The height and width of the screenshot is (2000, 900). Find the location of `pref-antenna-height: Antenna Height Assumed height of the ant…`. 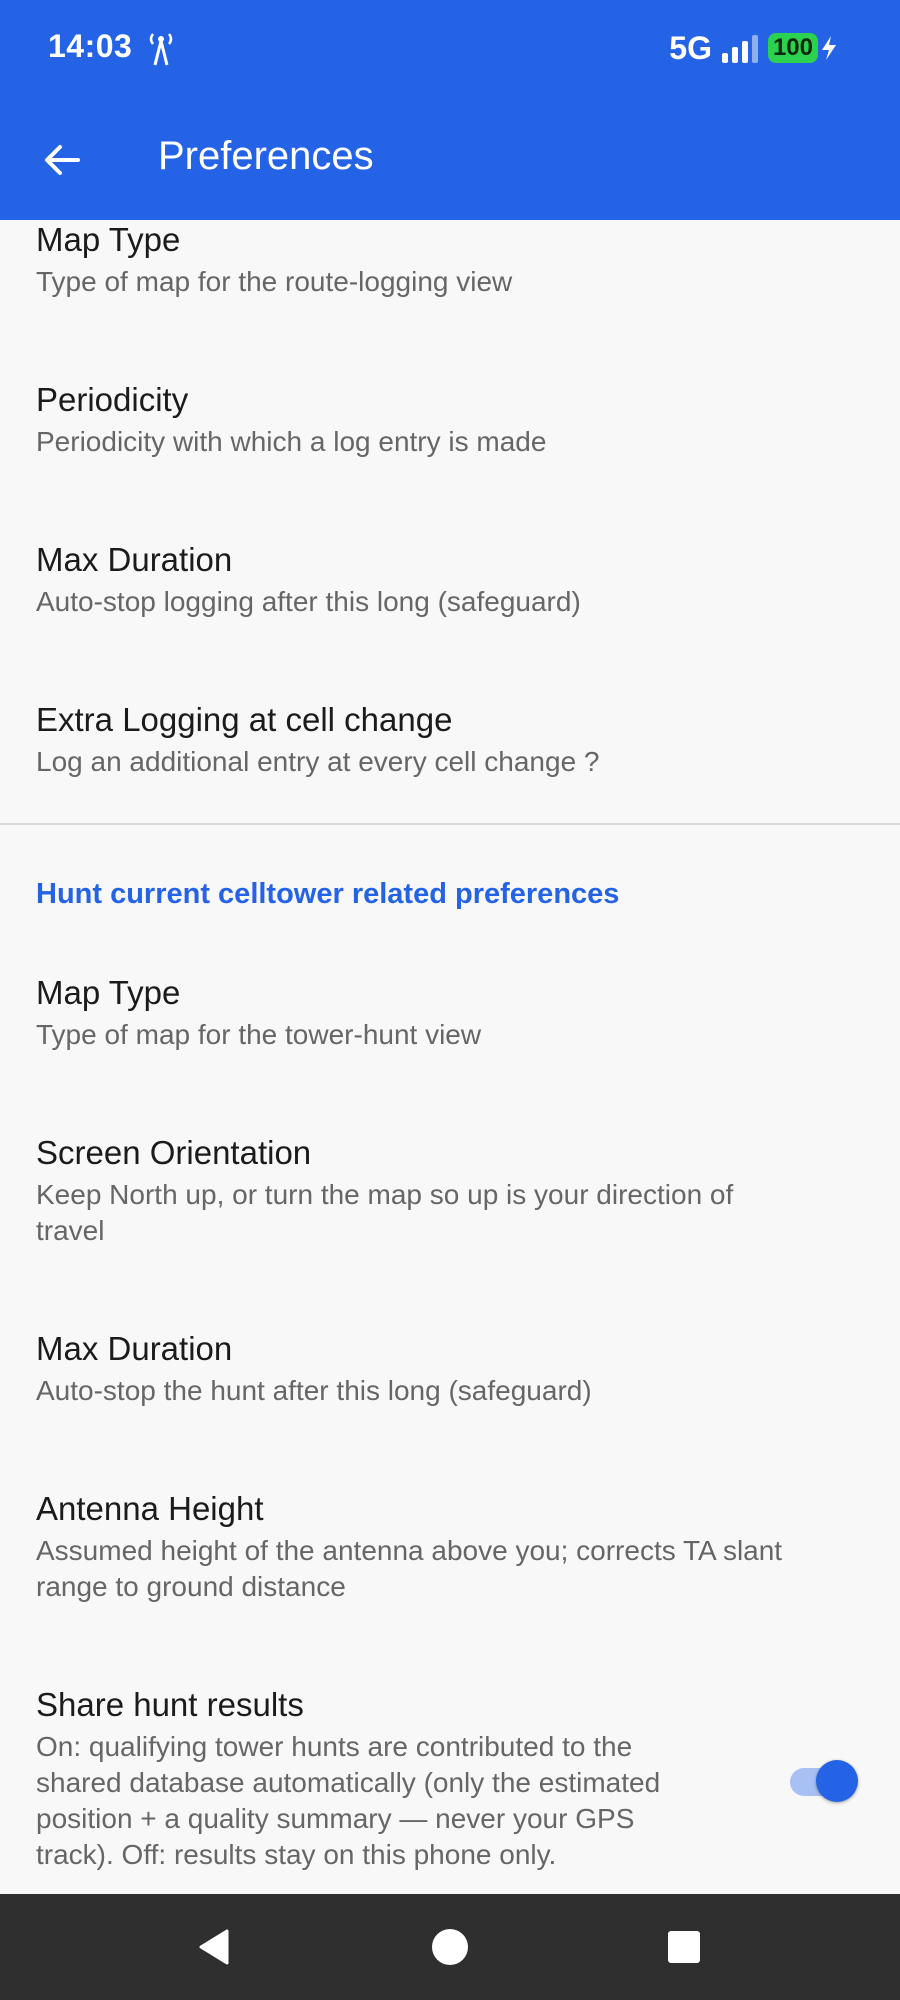

pref-antenna-height: Antenna Height Assumed height of the ant… is located at coordinates (450, 1547).